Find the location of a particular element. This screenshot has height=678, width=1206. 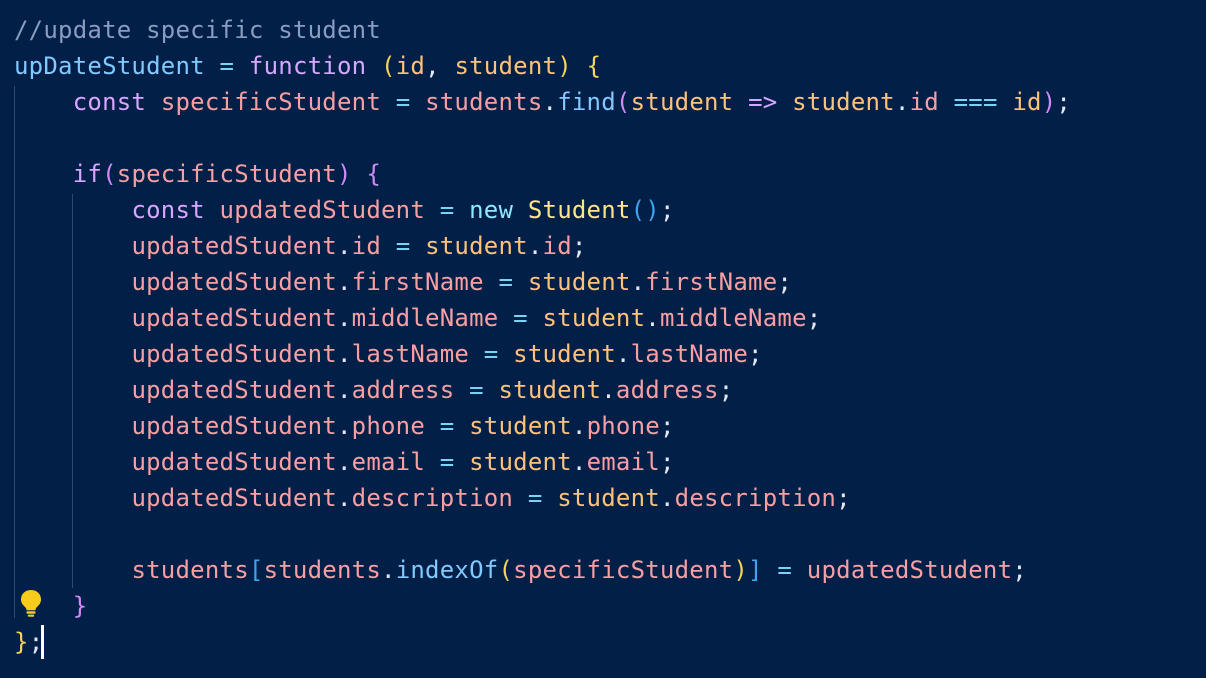

bracket-token: [ is located at coordinates (256, 570).